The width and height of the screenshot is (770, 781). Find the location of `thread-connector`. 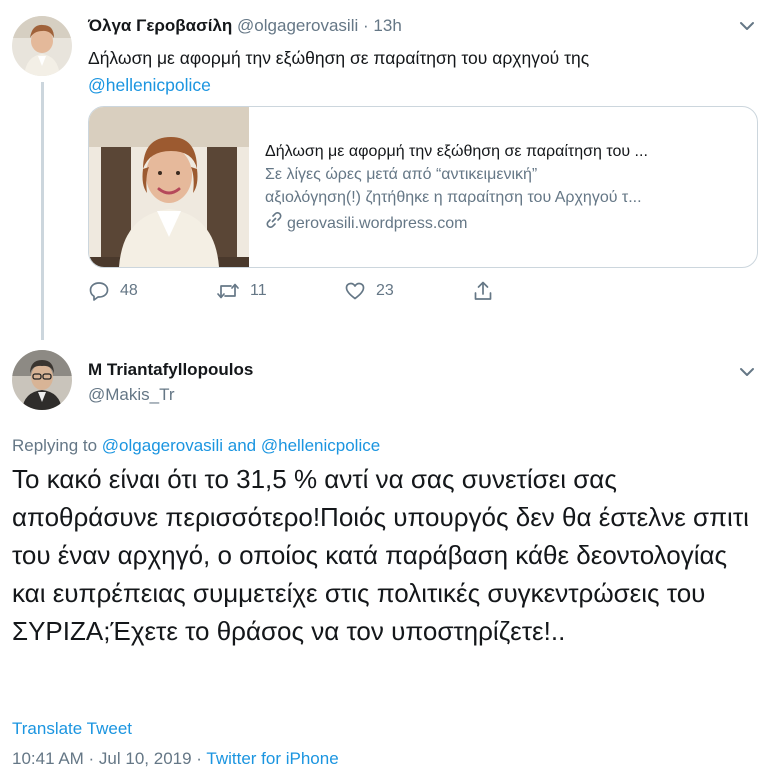

thread-connector is located at coordinates (42, 211).